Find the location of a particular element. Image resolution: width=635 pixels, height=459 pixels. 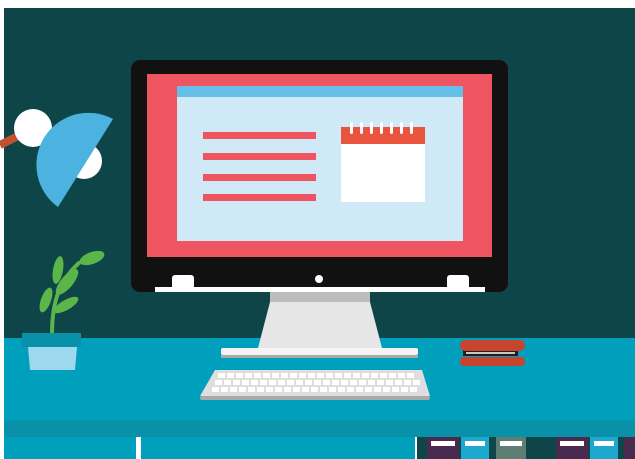

monitor-foot-right is located at coordinates (458, 282).